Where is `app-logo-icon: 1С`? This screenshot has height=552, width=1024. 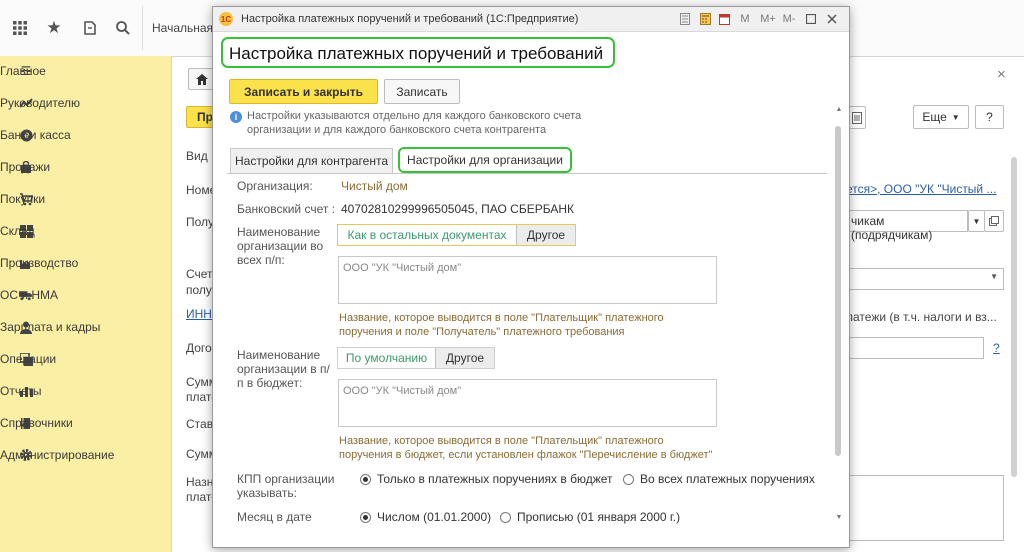 app-logo-icon: 1С is located at coordinates (226, 19).